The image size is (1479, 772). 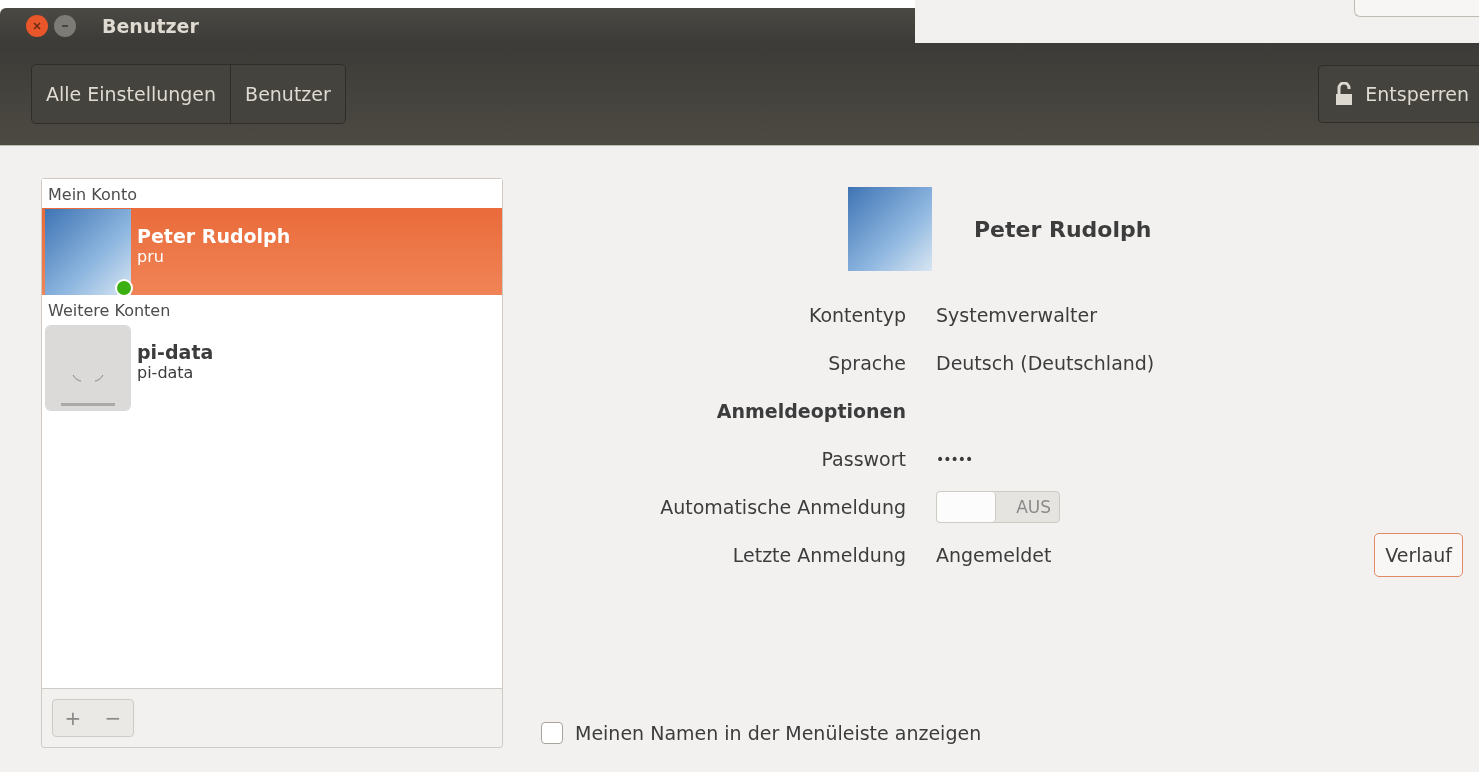 I want to click on field-value: Systemverwalter, so click(x=1017, y=315).